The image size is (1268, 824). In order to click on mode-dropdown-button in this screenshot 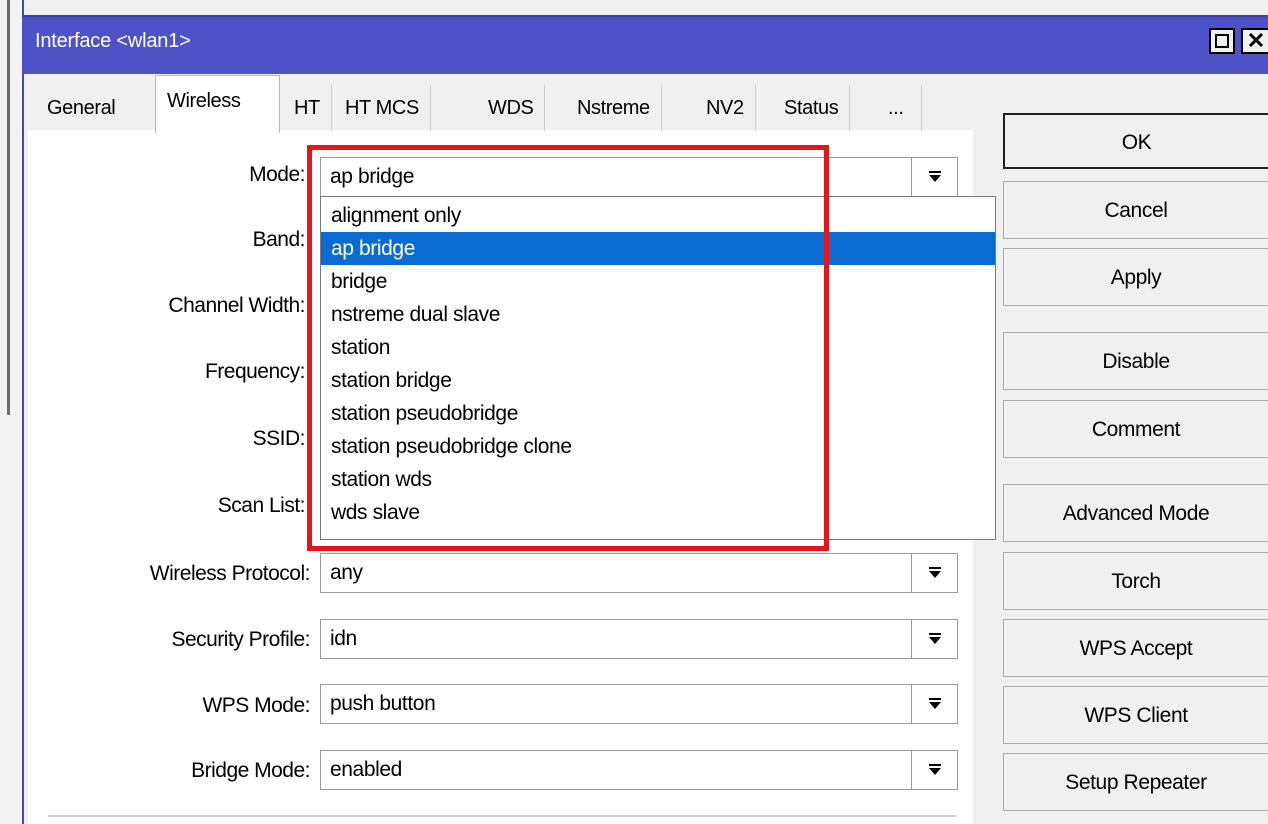, I will do `click(935, 177)`.